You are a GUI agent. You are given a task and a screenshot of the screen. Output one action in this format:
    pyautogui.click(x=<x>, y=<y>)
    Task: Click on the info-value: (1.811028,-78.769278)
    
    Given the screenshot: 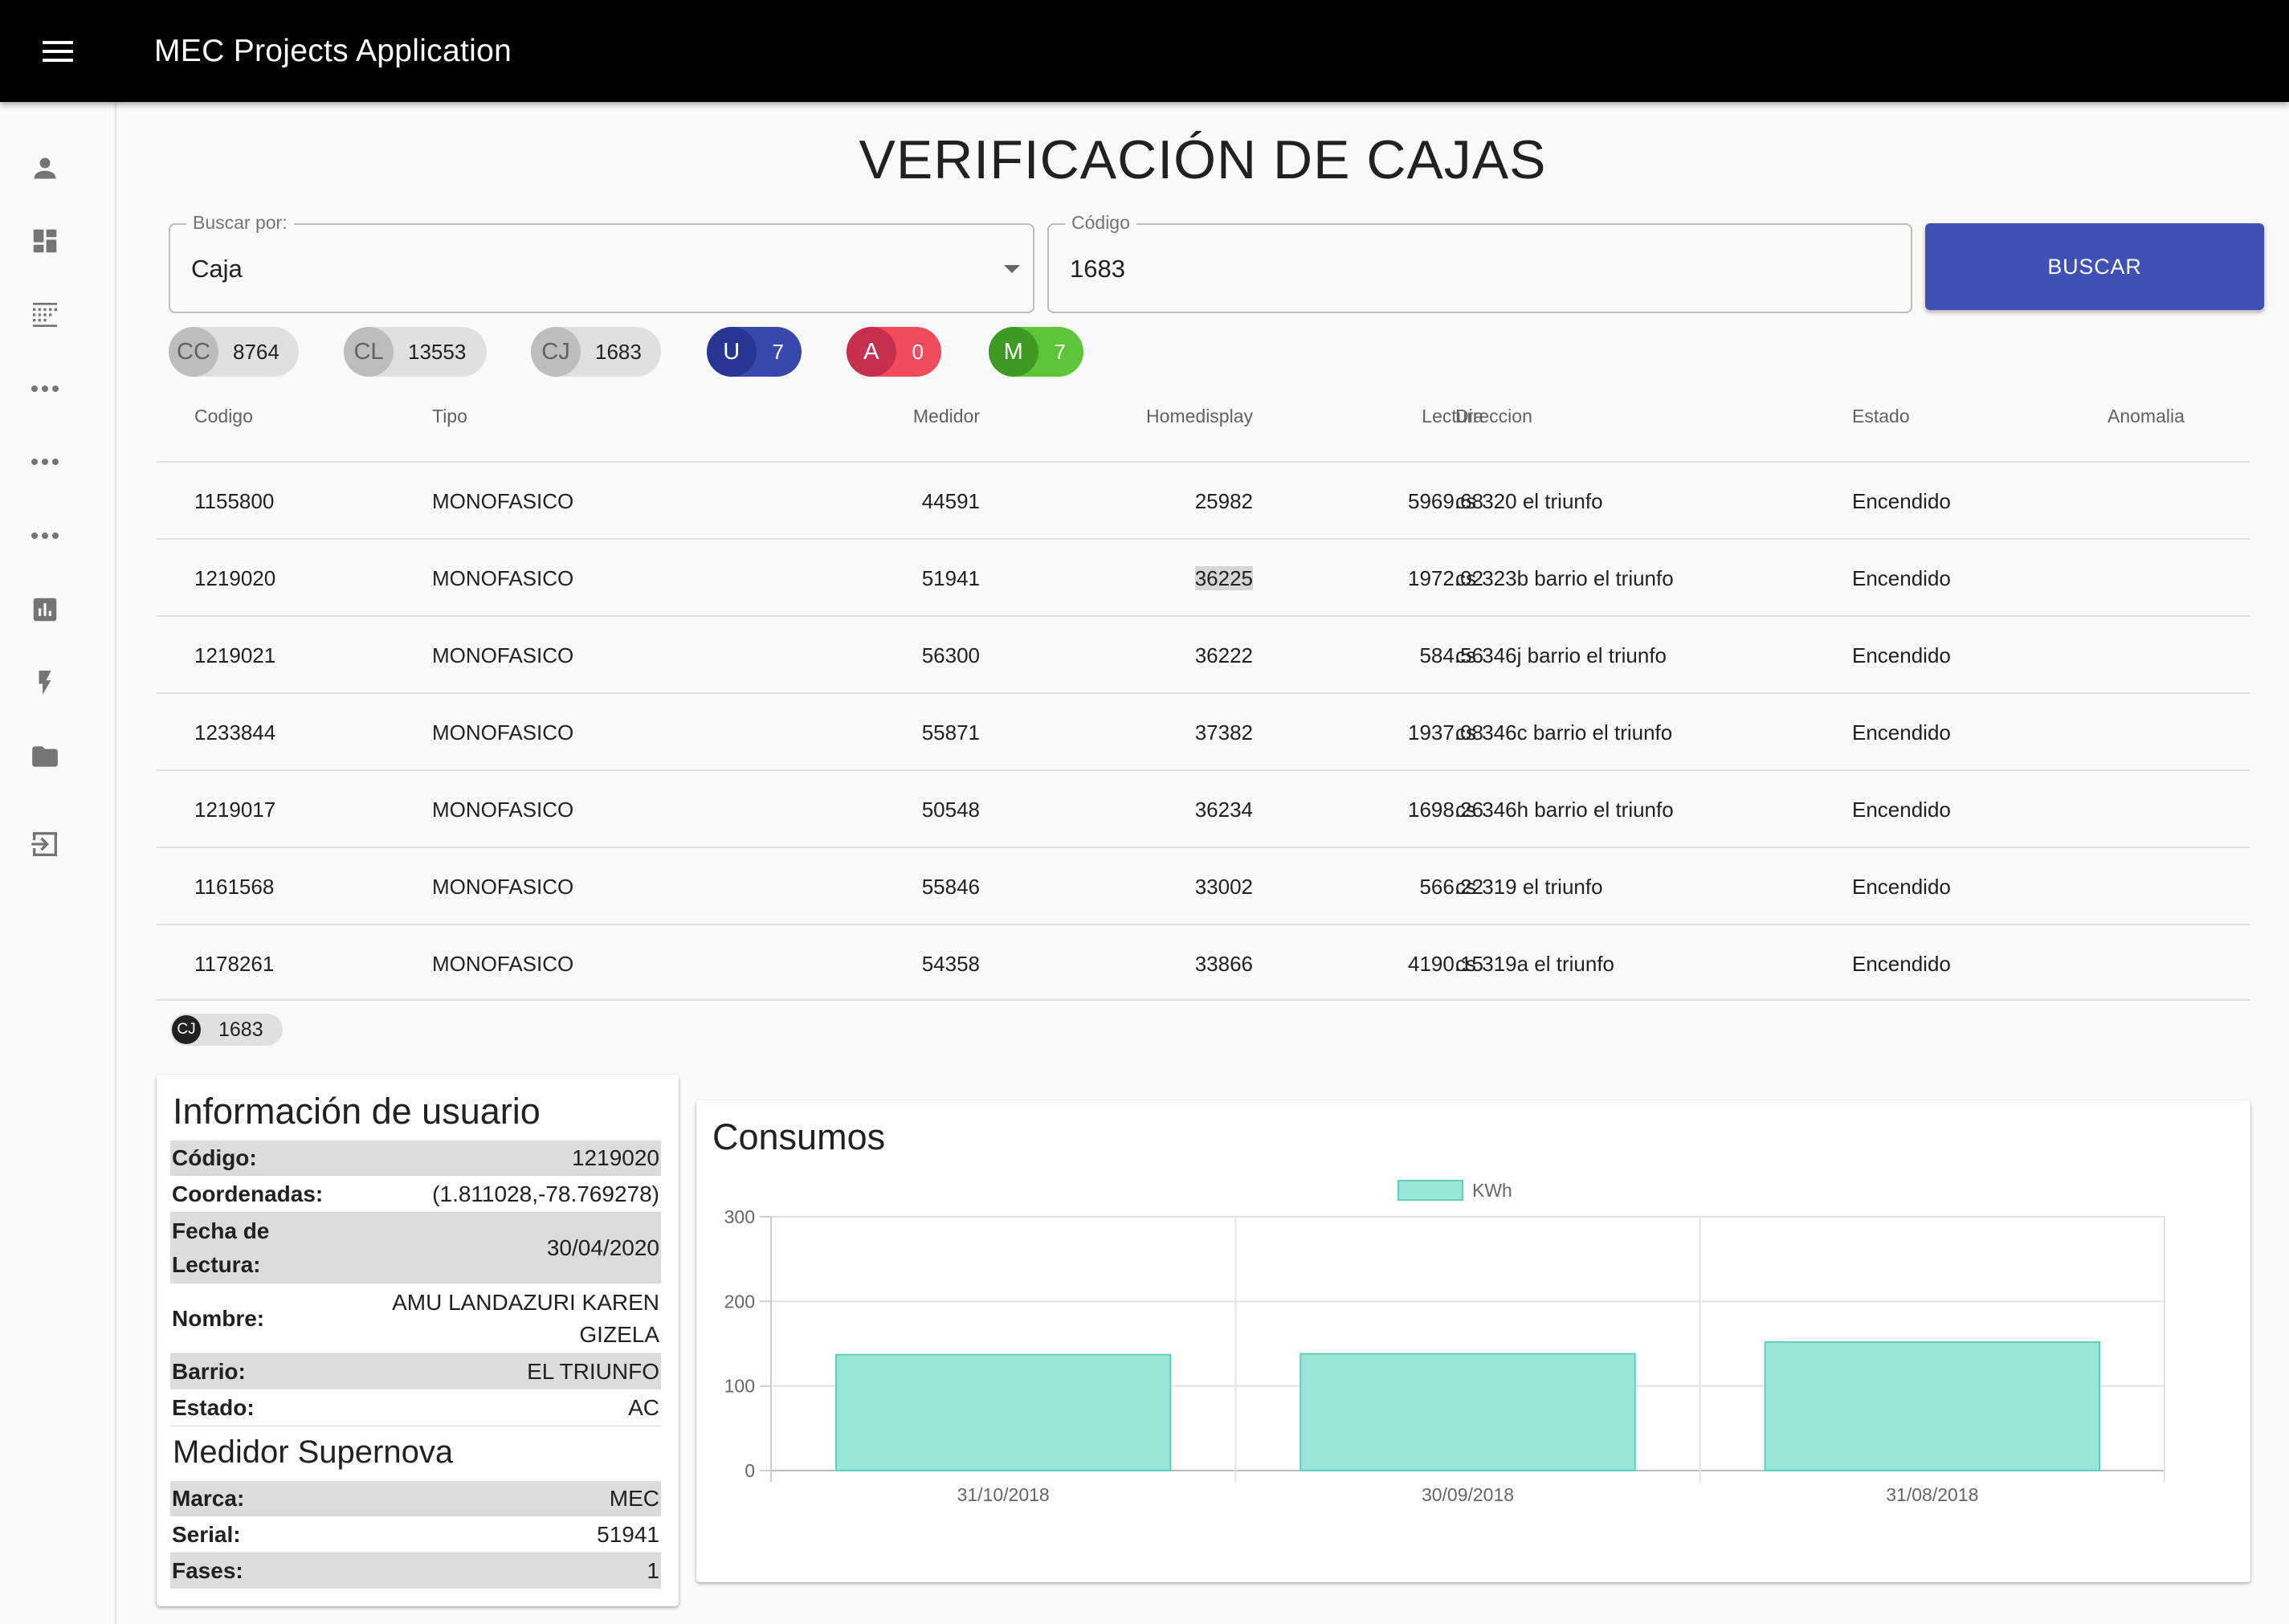 What is the action you would take?
    pyautogui.click(x=545, y=1193)
    